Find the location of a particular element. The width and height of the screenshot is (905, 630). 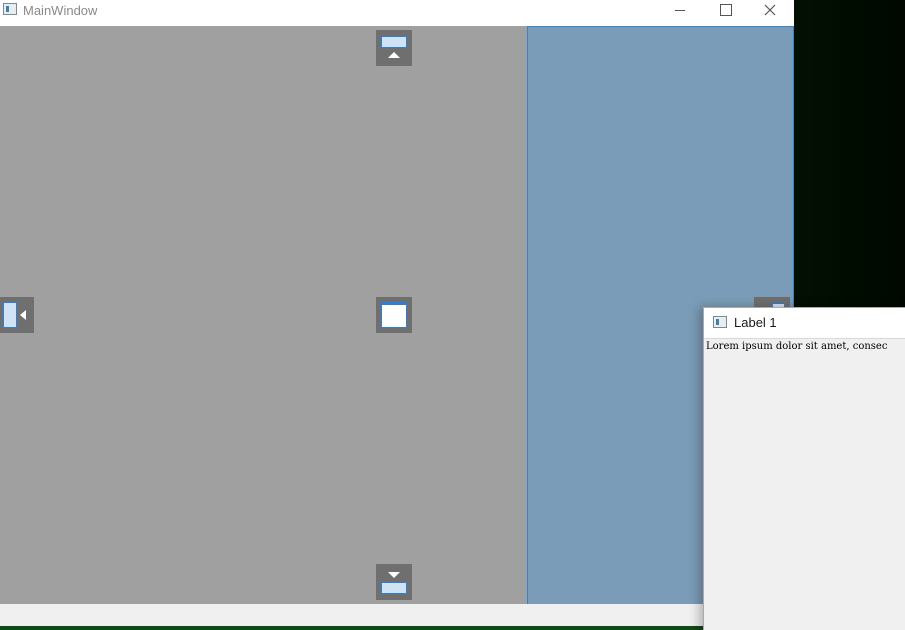

arrow-down-icon is located at coordinates (394, 575).